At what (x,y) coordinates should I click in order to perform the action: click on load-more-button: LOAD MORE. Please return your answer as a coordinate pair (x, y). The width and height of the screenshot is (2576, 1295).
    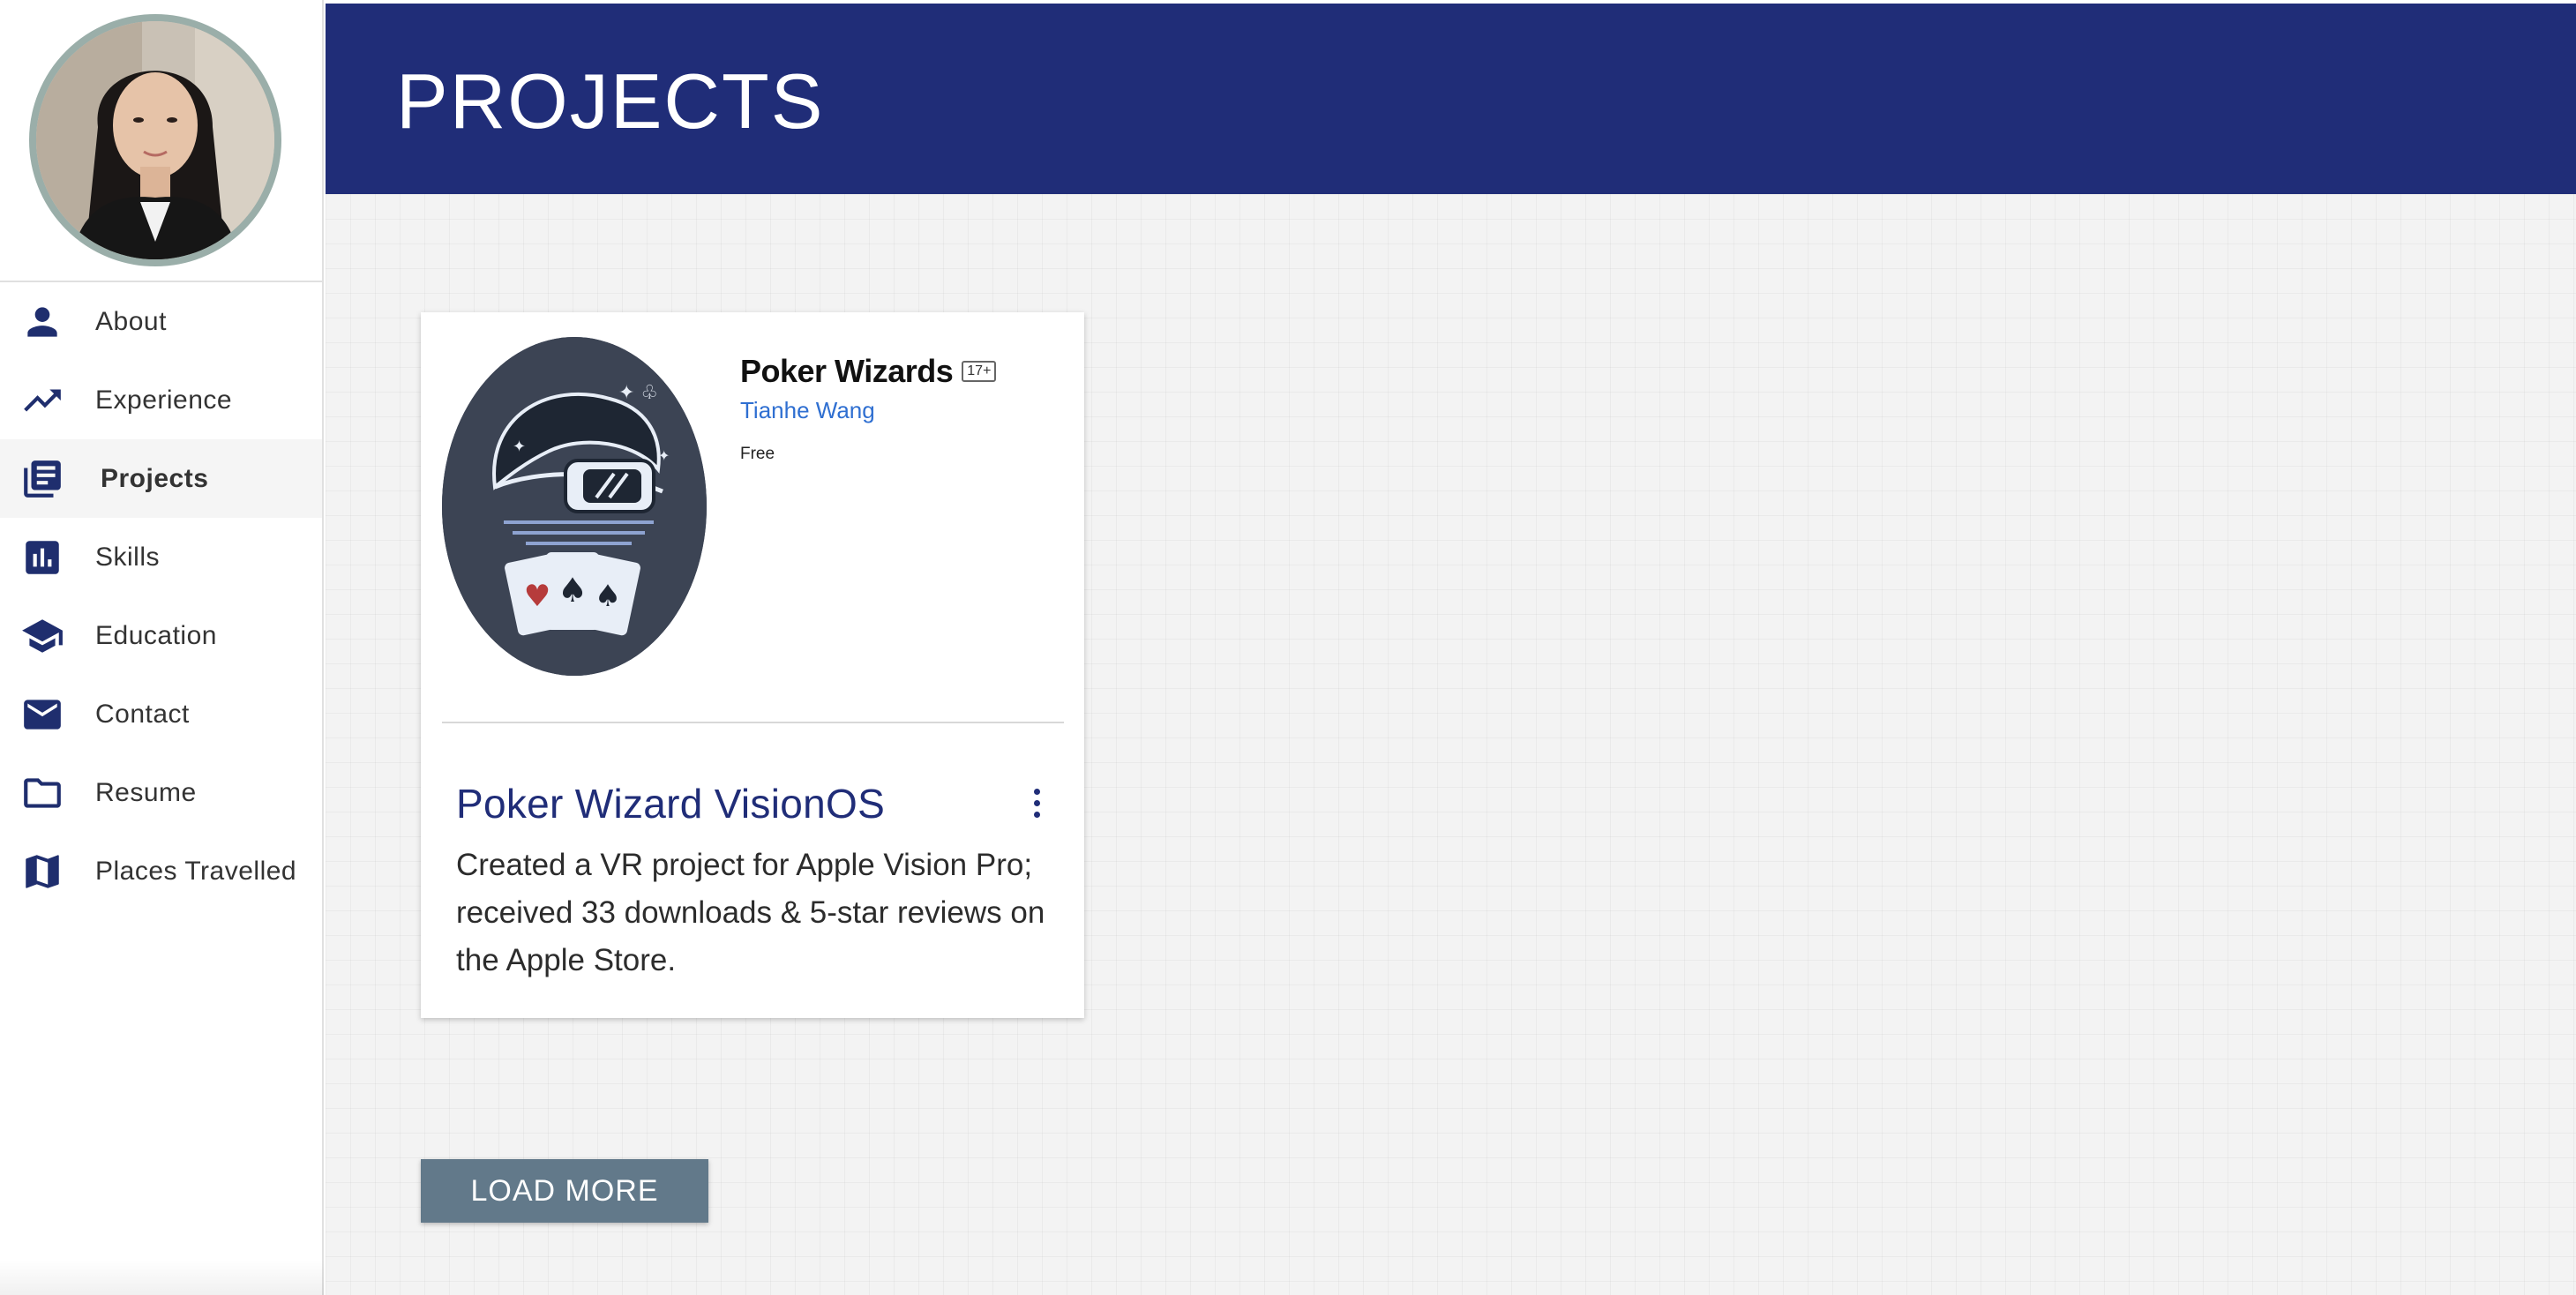
    Looking at the image, I should click on (564, 1191).